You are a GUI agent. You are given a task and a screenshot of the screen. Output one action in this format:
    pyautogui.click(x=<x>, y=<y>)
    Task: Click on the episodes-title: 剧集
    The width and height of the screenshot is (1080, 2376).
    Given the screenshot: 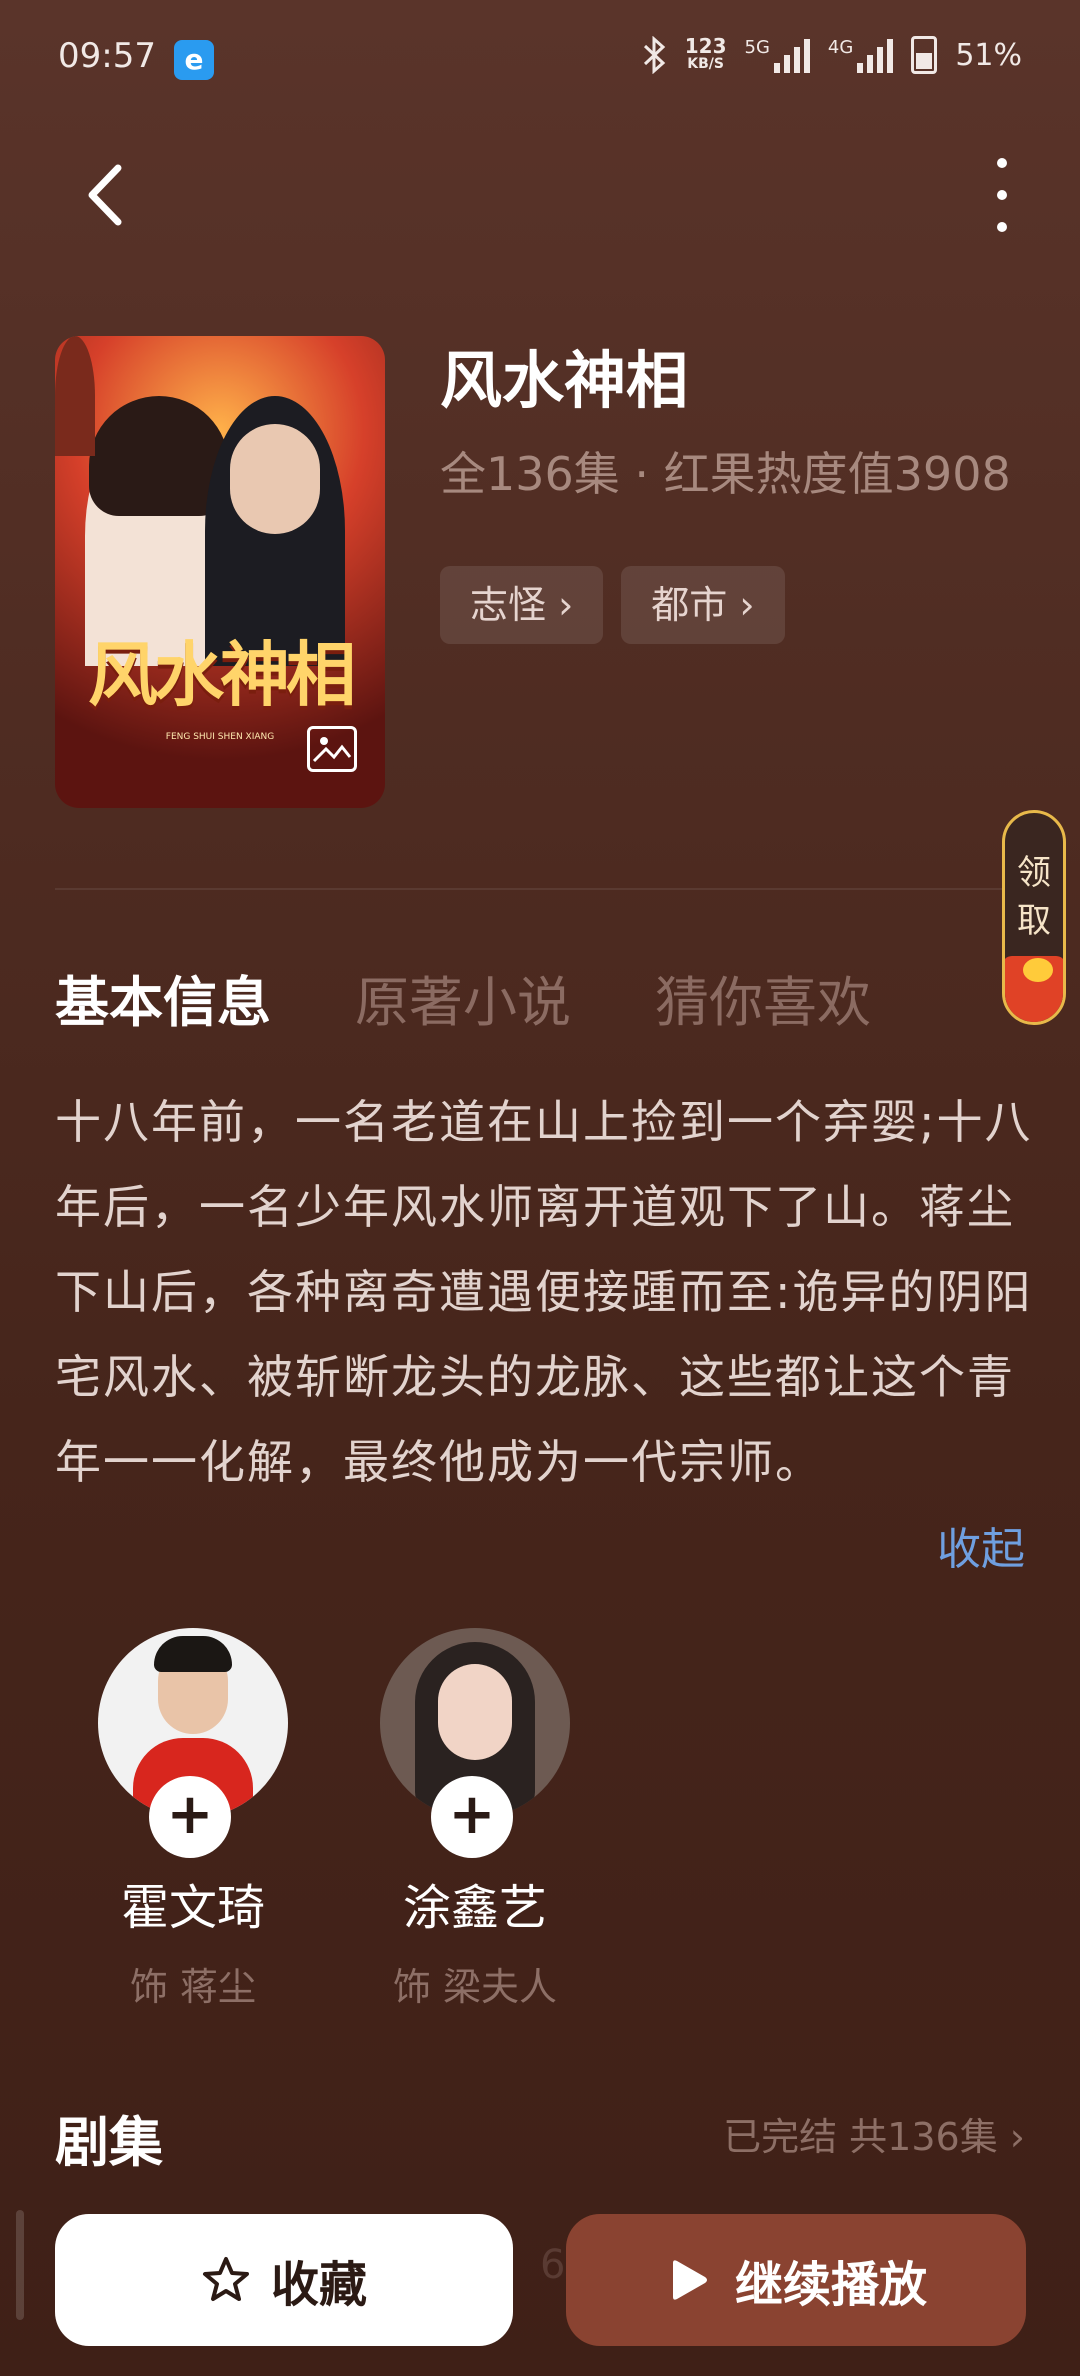 What is the action you would take?
    pyautogui.click(x=109, y=2142)
    